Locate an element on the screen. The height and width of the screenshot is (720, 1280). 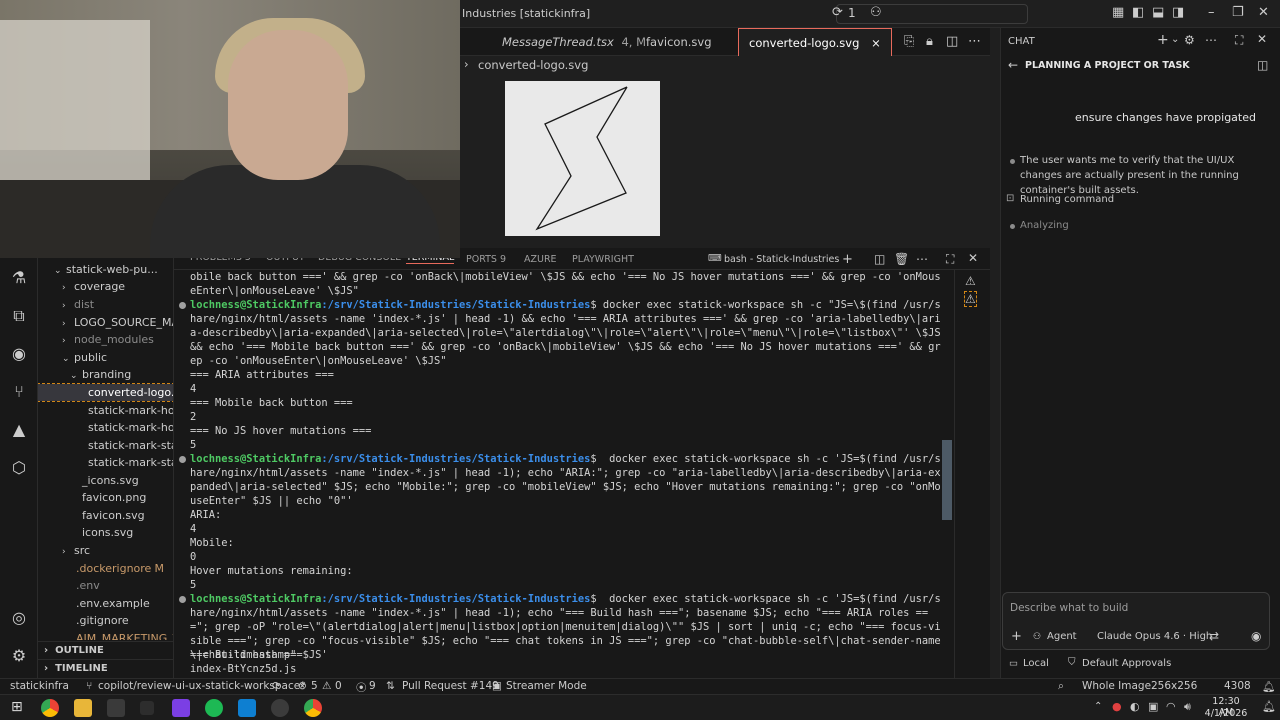
tree-folder-node-modules: › node_modules is located at coordinates (105, 339).